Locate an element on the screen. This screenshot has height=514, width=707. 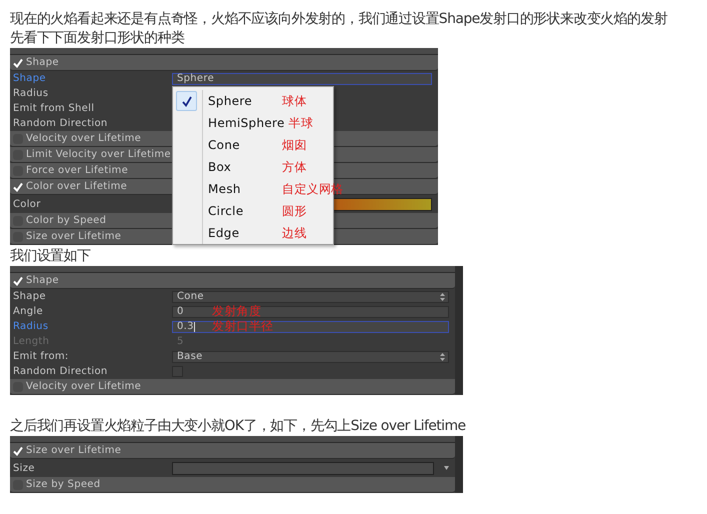
module-title: Force over Lifetime is located at coordinates (77, 170).